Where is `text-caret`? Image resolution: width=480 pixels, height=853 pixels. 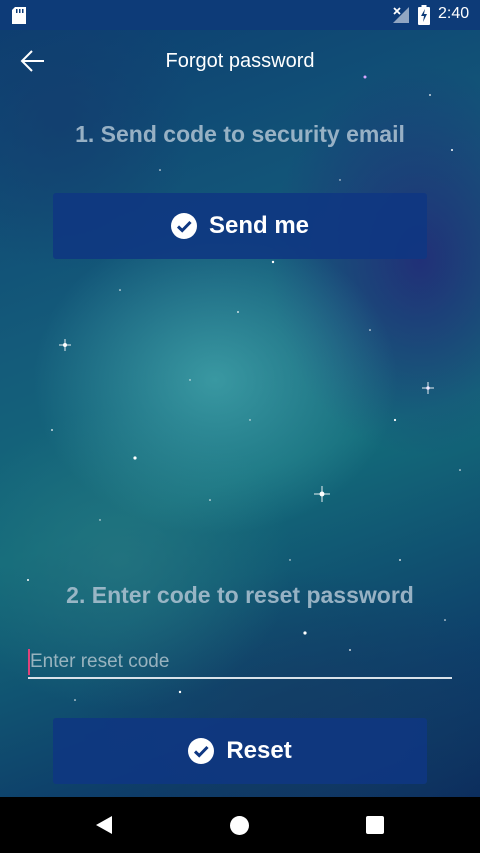
text-caret is located at coordinates (29, 662).